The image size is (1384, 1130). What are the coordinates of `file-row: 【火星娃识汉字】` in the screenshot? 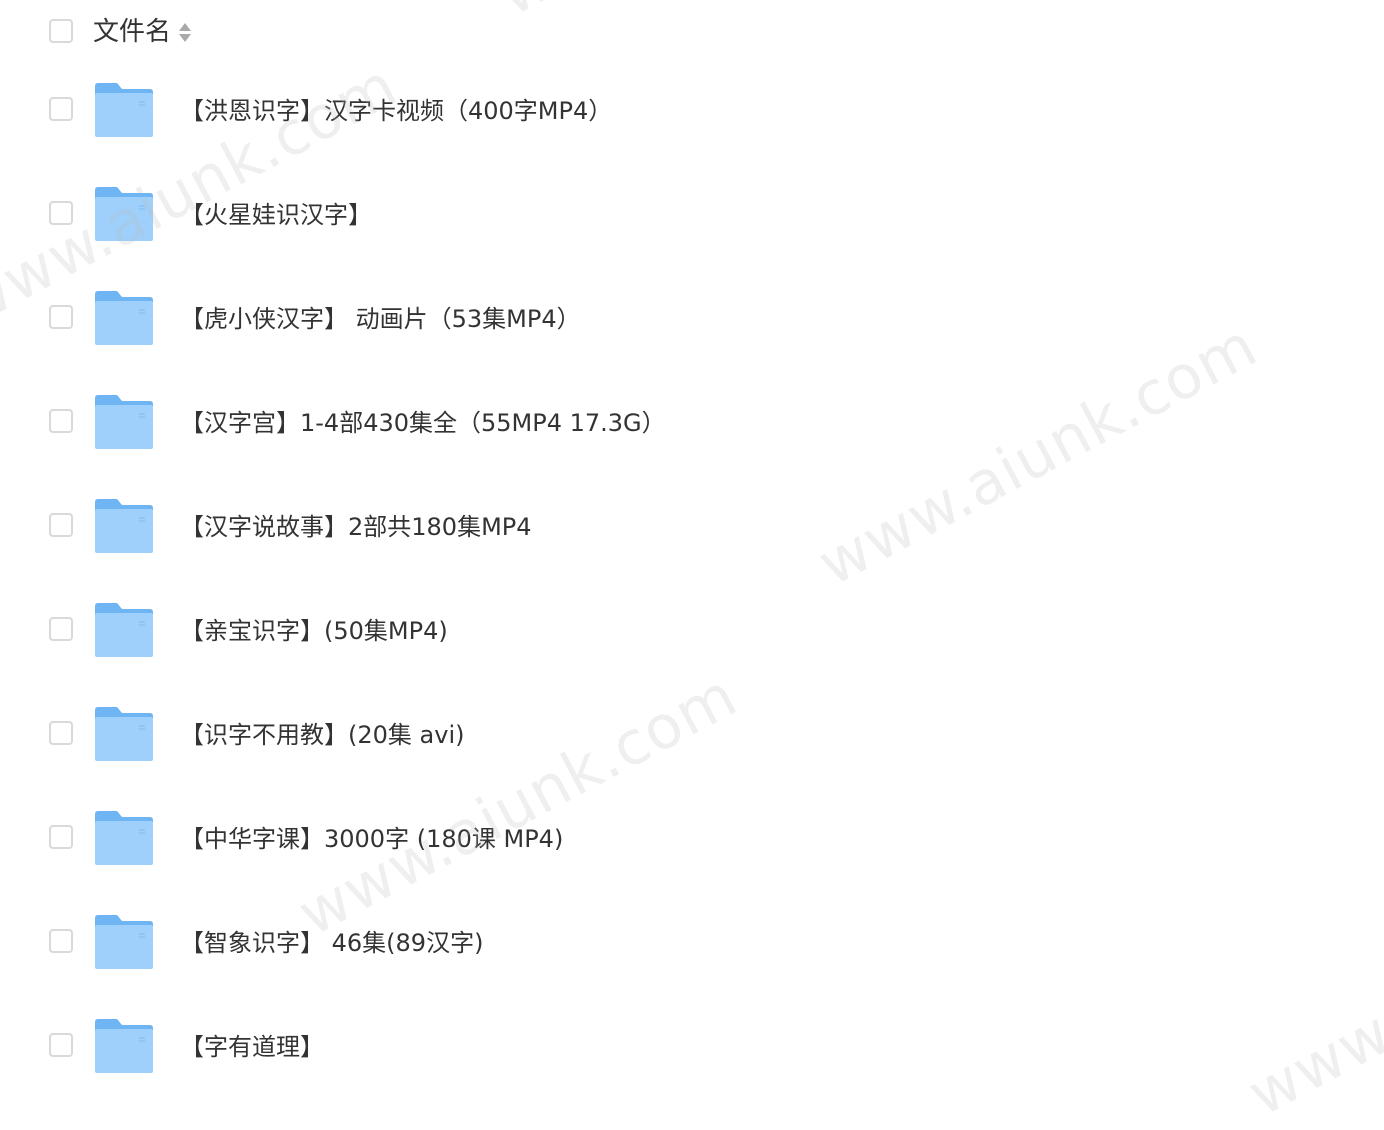 It's located at (692, 215).